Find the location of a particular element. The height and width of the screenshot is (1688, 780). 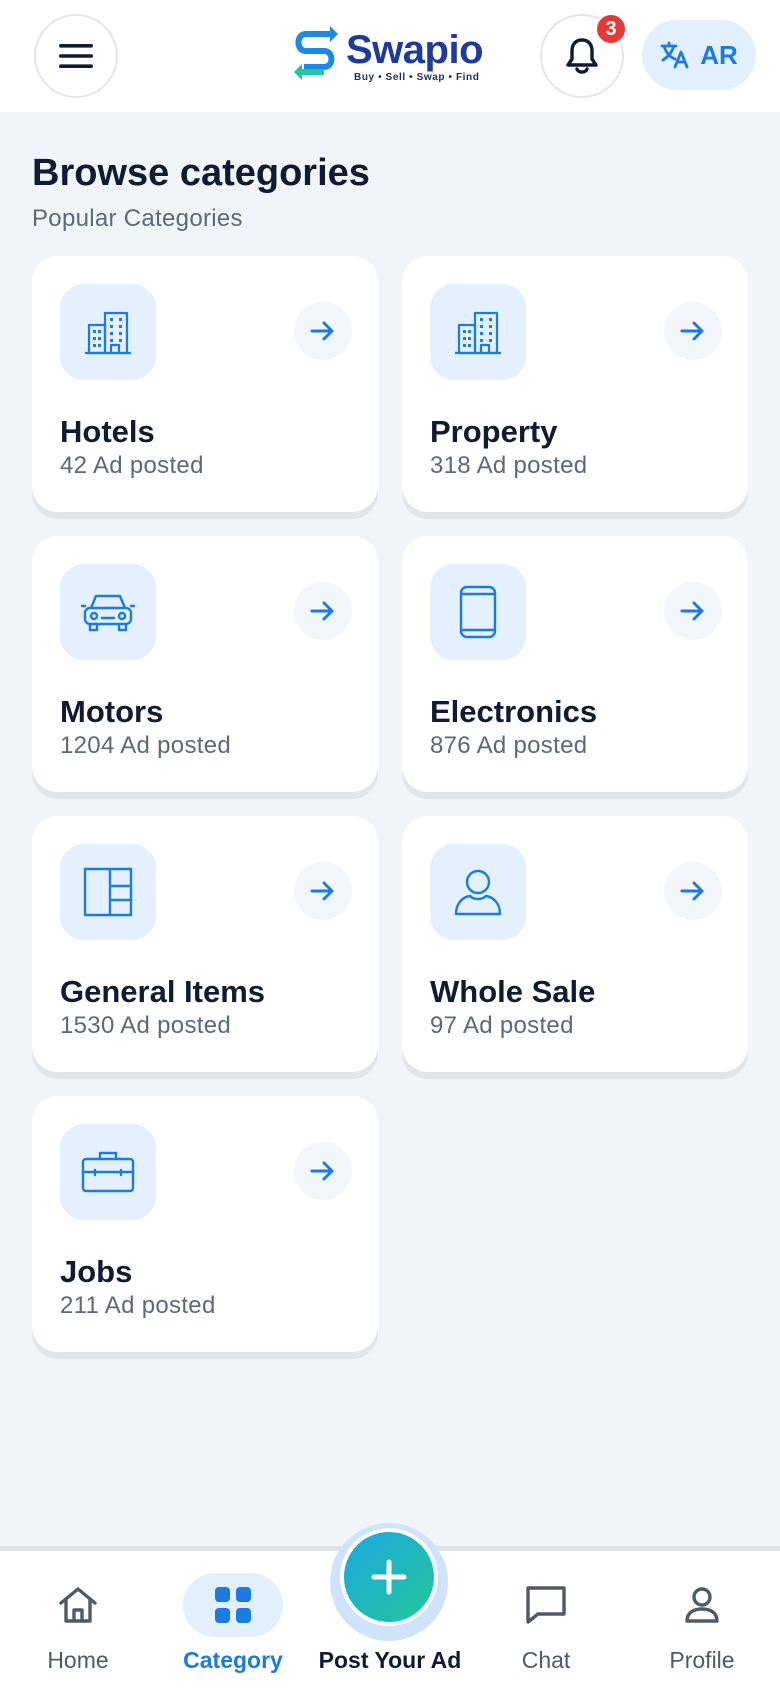

menu-button is located at coordinates (76, 56).